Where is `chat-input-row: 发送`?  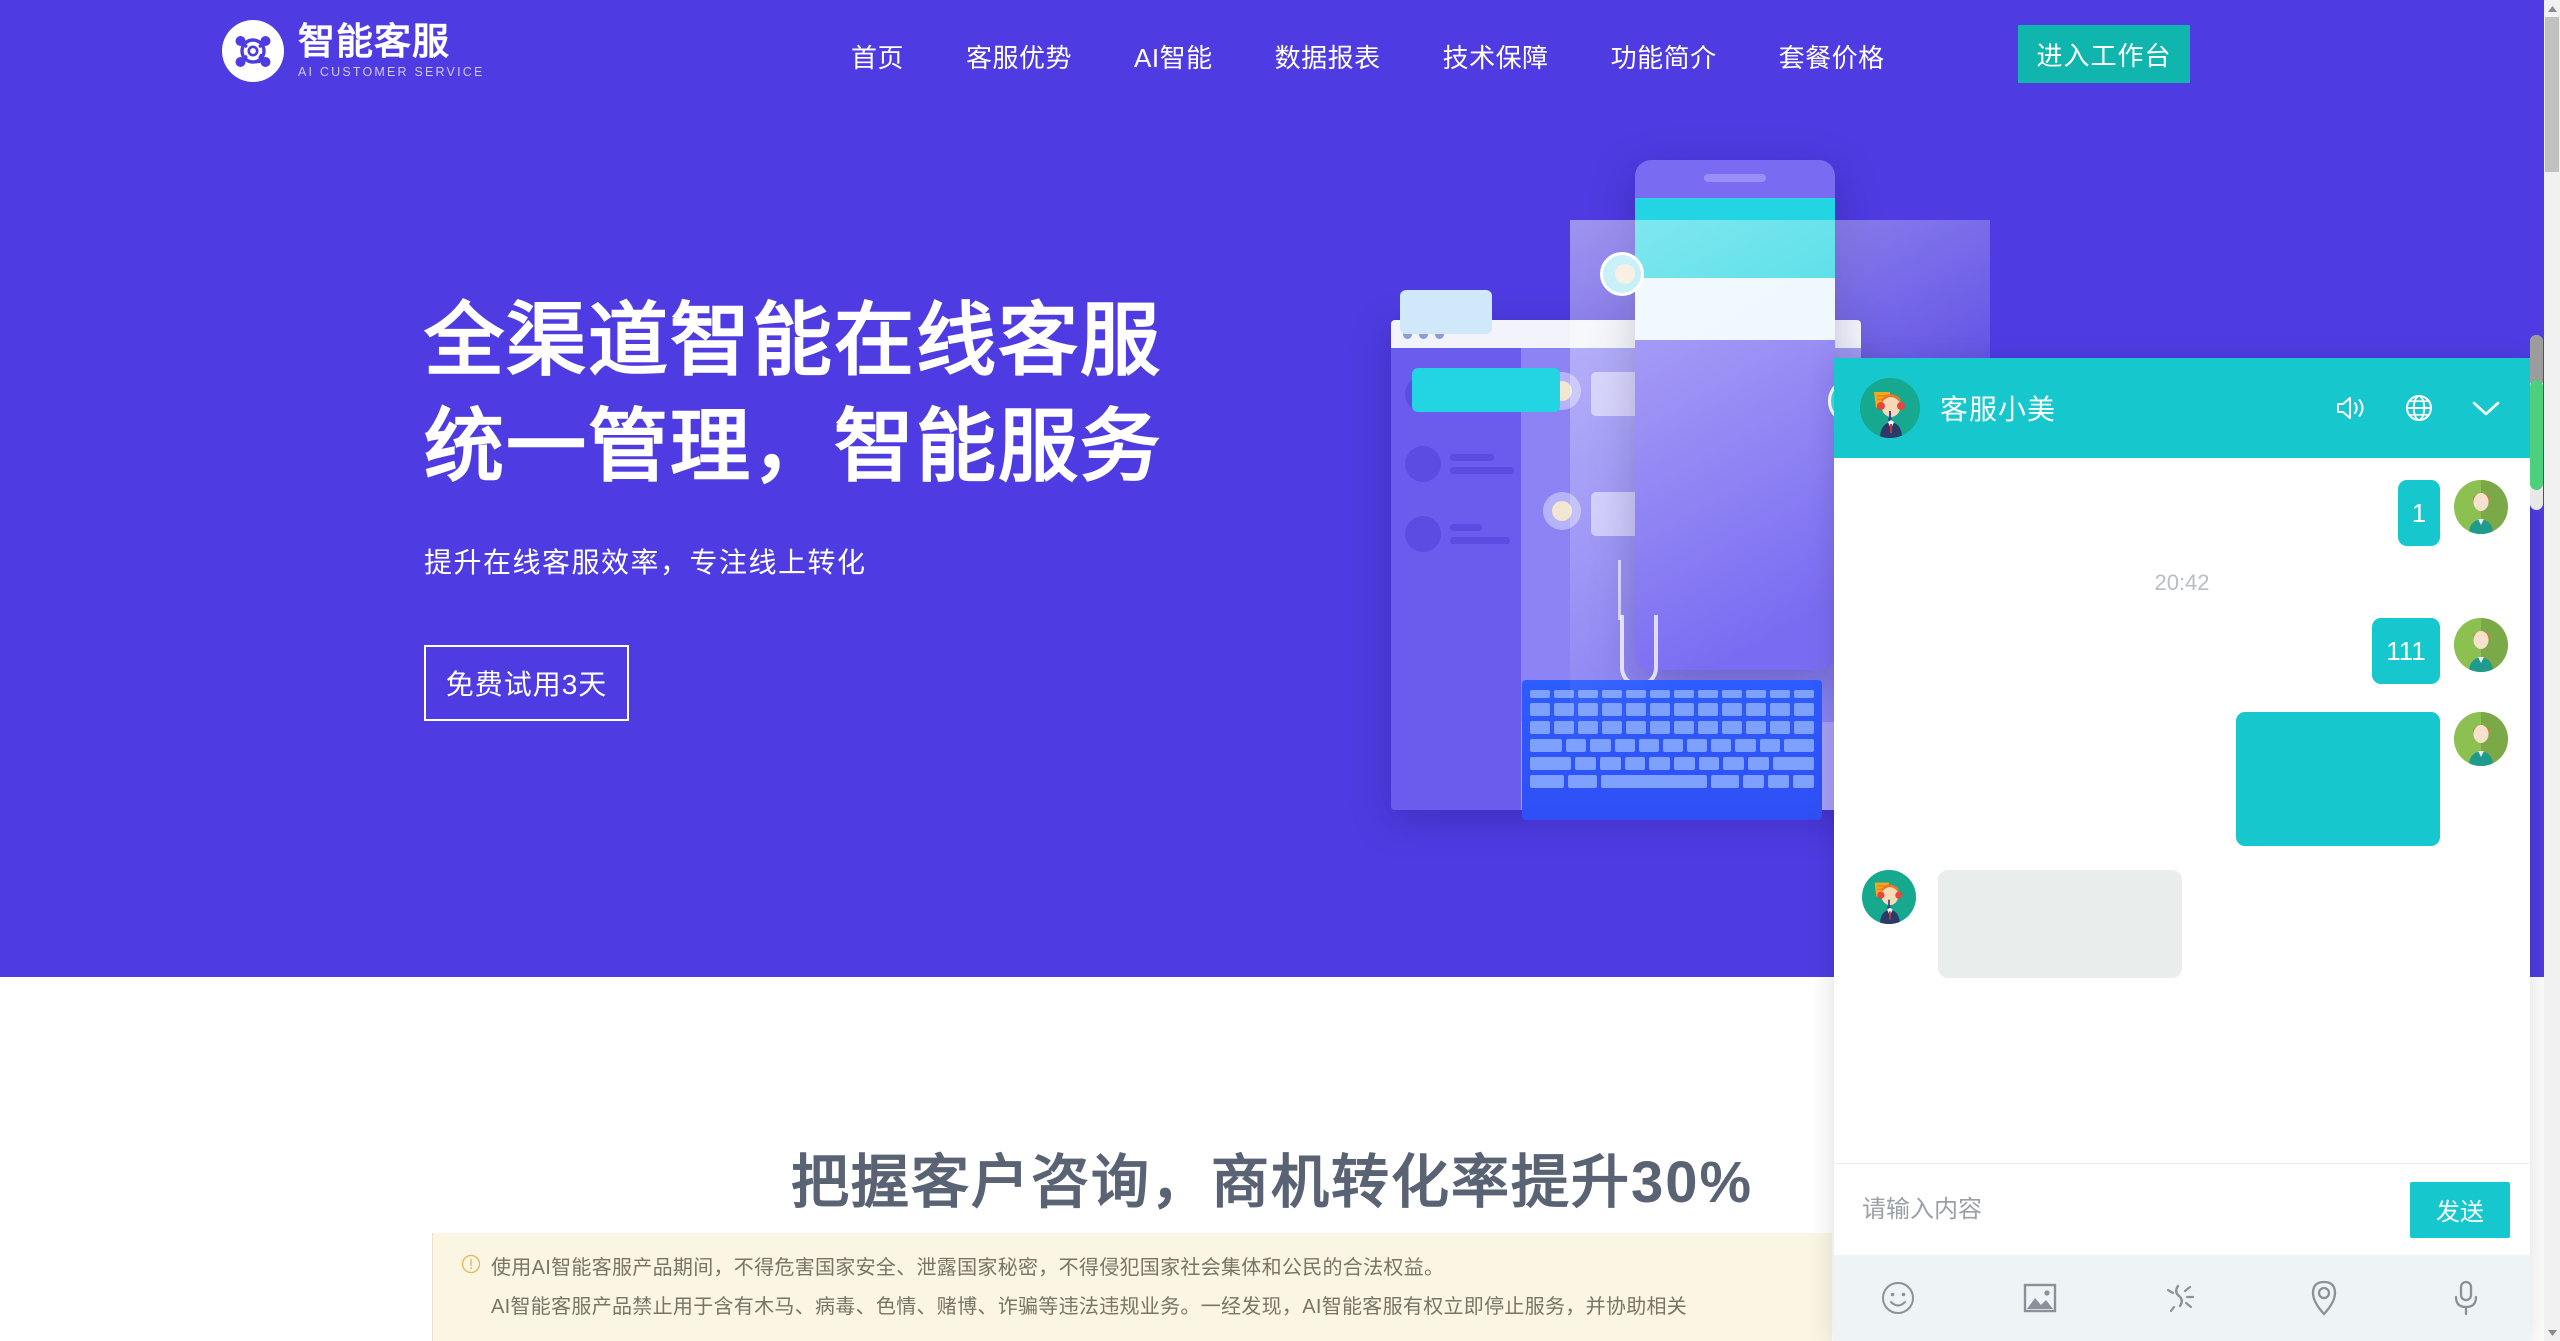 chat-input-row: 发送 is located at coordinates (2182, 1209).